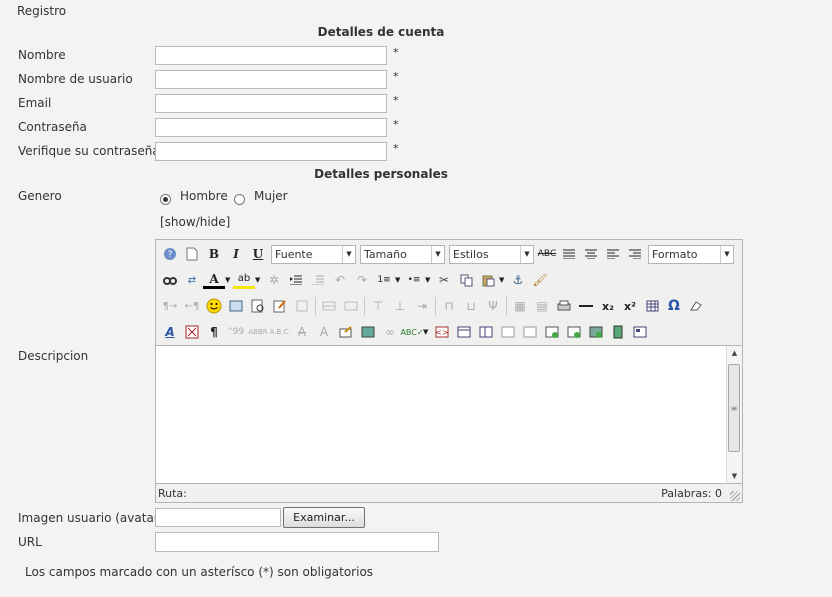 The image size is (832, 597). I want to click on insert-row-icon: ⊤, so click(378, 306).